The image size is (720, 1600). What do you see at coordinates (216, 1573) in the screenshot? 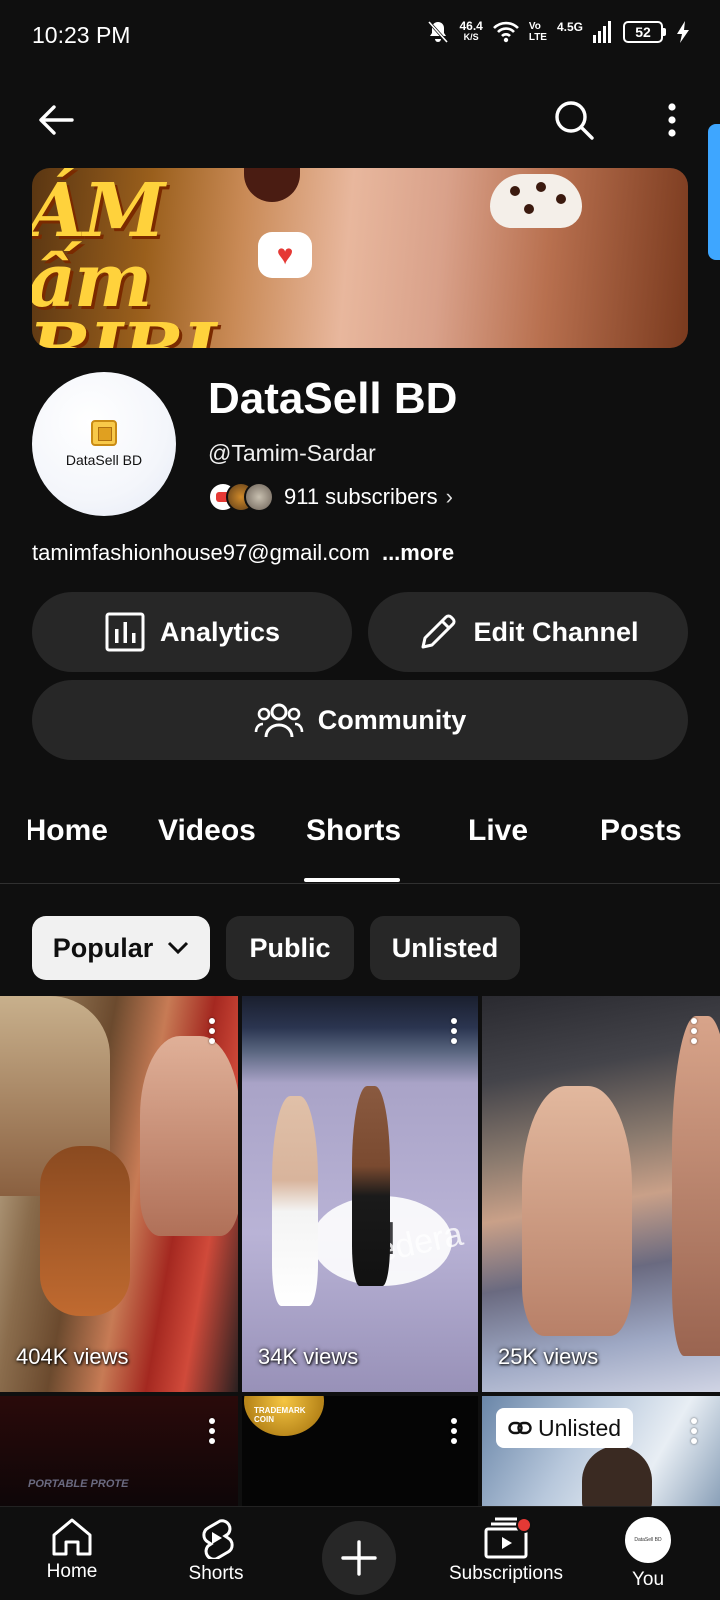
I see `nav-shorts-label: Shorts` at bounding box center [216, 1573].